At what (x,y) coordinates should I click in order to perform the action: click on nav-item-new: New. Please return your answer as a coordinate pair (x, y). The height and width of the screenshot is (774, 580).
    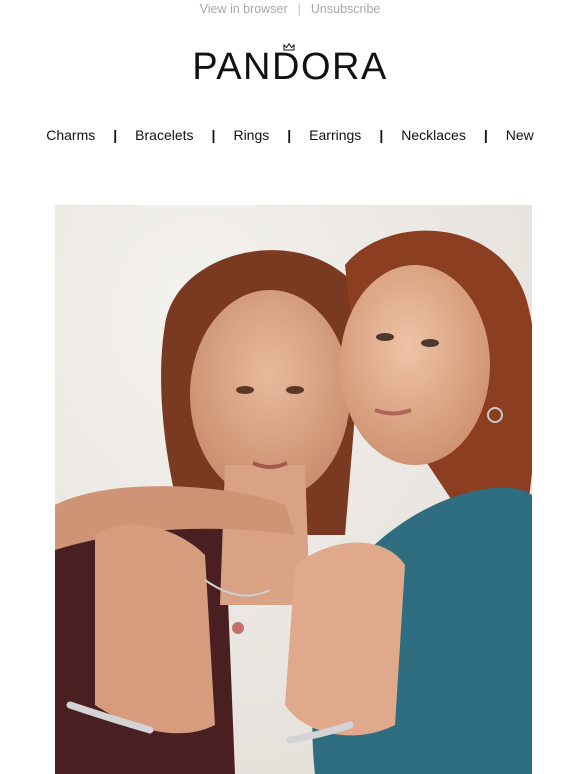
    Looking at the image, I should click on (520, 135).